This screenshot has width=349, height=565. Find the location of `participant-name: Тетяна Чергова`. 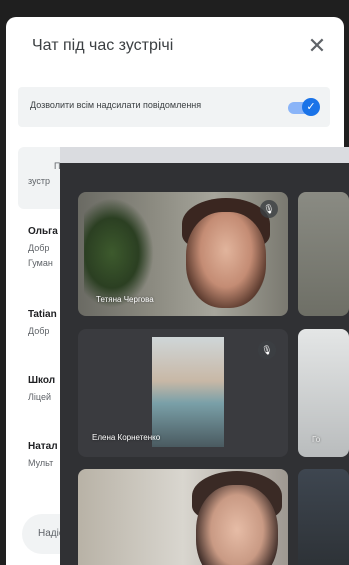

participant-name: Тетяна Чергова is located at coordinates (125, 299).